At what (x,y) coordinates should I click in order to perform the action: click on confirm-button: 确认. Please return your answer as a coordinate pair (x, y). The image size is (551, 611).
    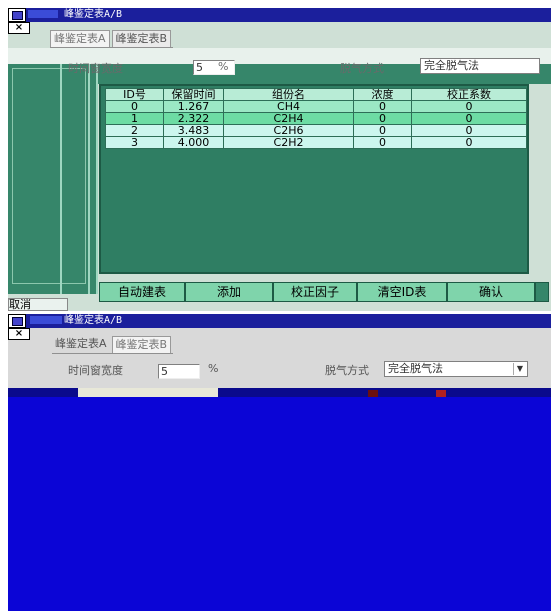
    Looking at the image, I should click on (492, 292).